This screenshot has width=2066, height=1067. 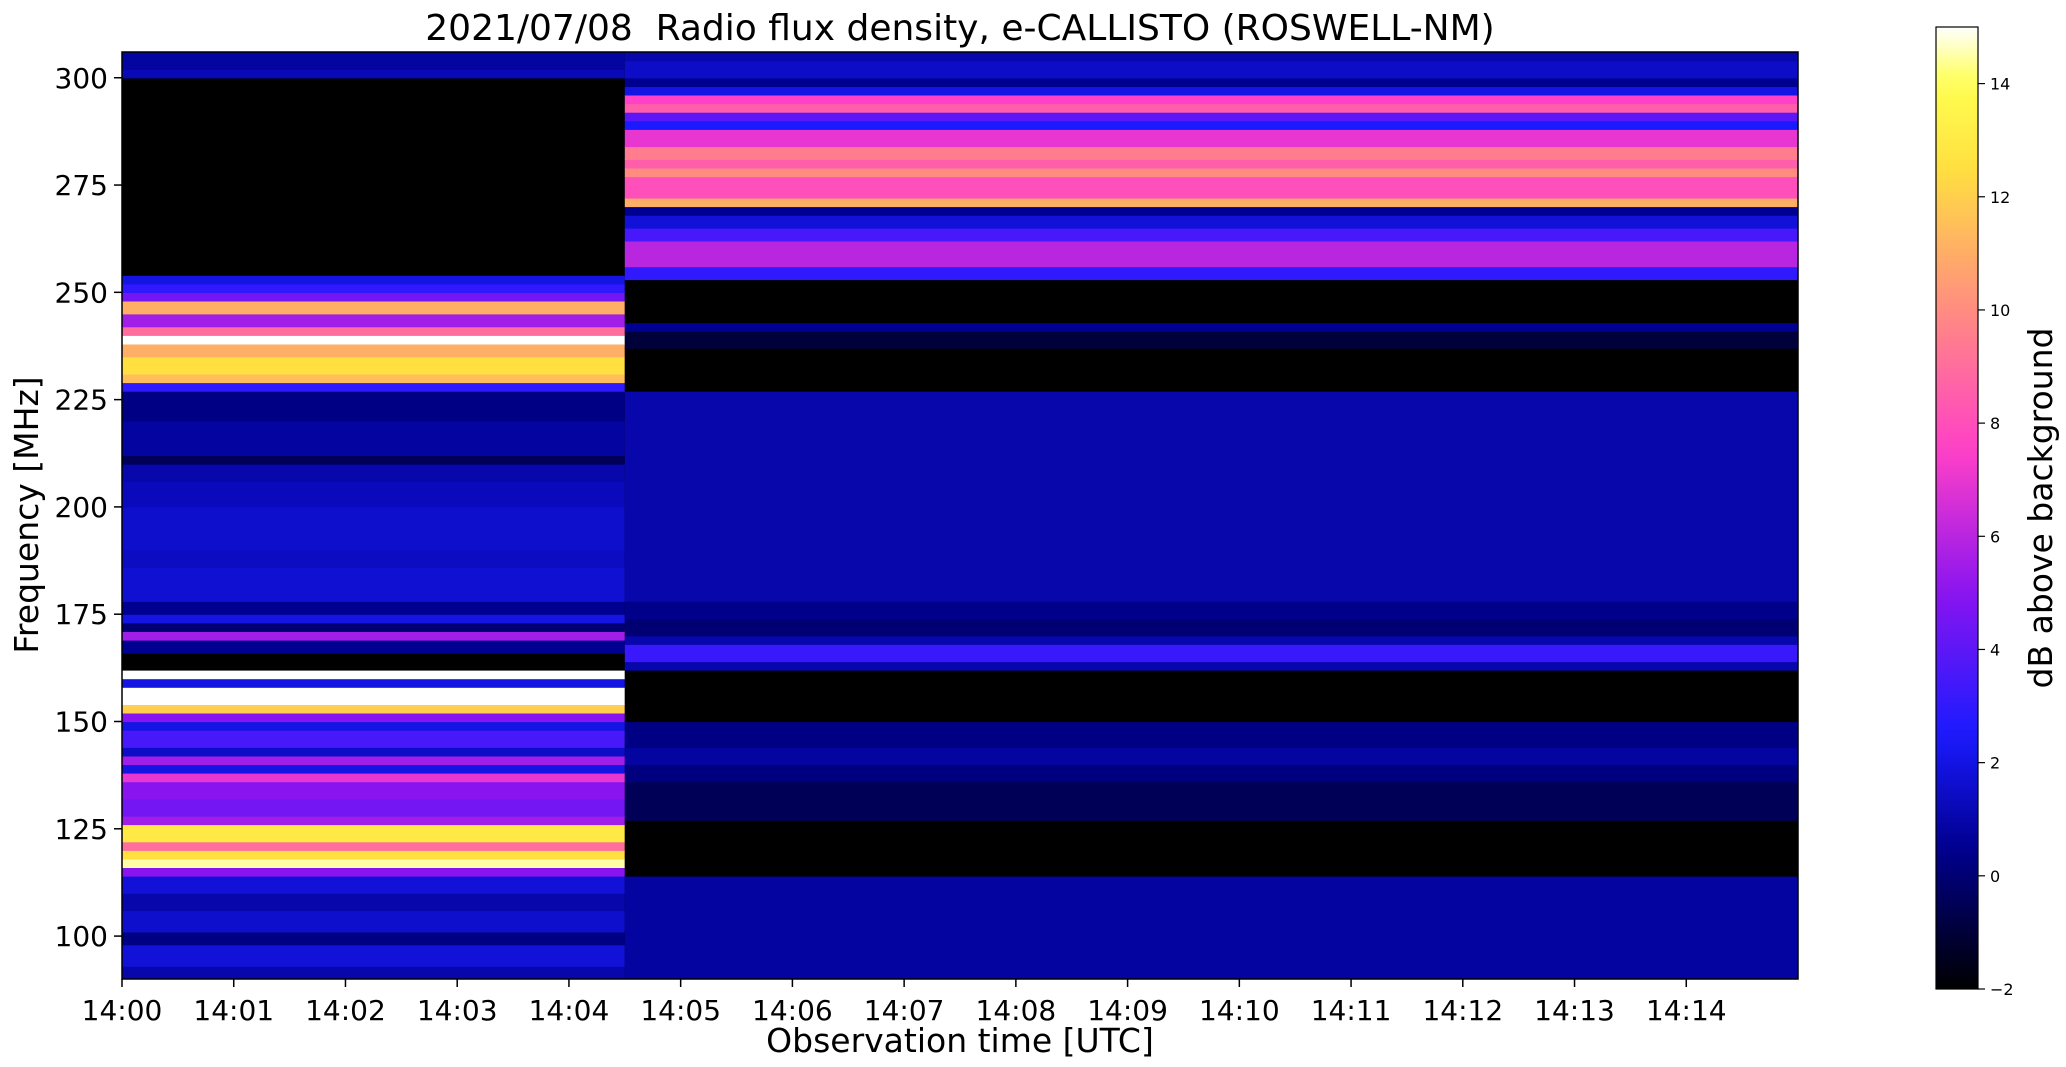 What do you see at coordinates (1995, 649) in the screenshot?
I see `colorbar-tick-label: 4` at bounding box center [1995, 649].